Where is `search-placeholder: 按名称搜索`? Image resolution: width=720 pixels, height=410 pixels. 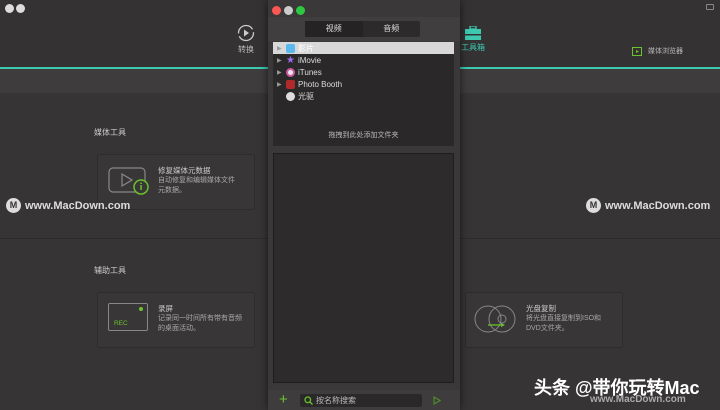 search-placeholder: 按名称搜索 is located at coordinates (336, 400).